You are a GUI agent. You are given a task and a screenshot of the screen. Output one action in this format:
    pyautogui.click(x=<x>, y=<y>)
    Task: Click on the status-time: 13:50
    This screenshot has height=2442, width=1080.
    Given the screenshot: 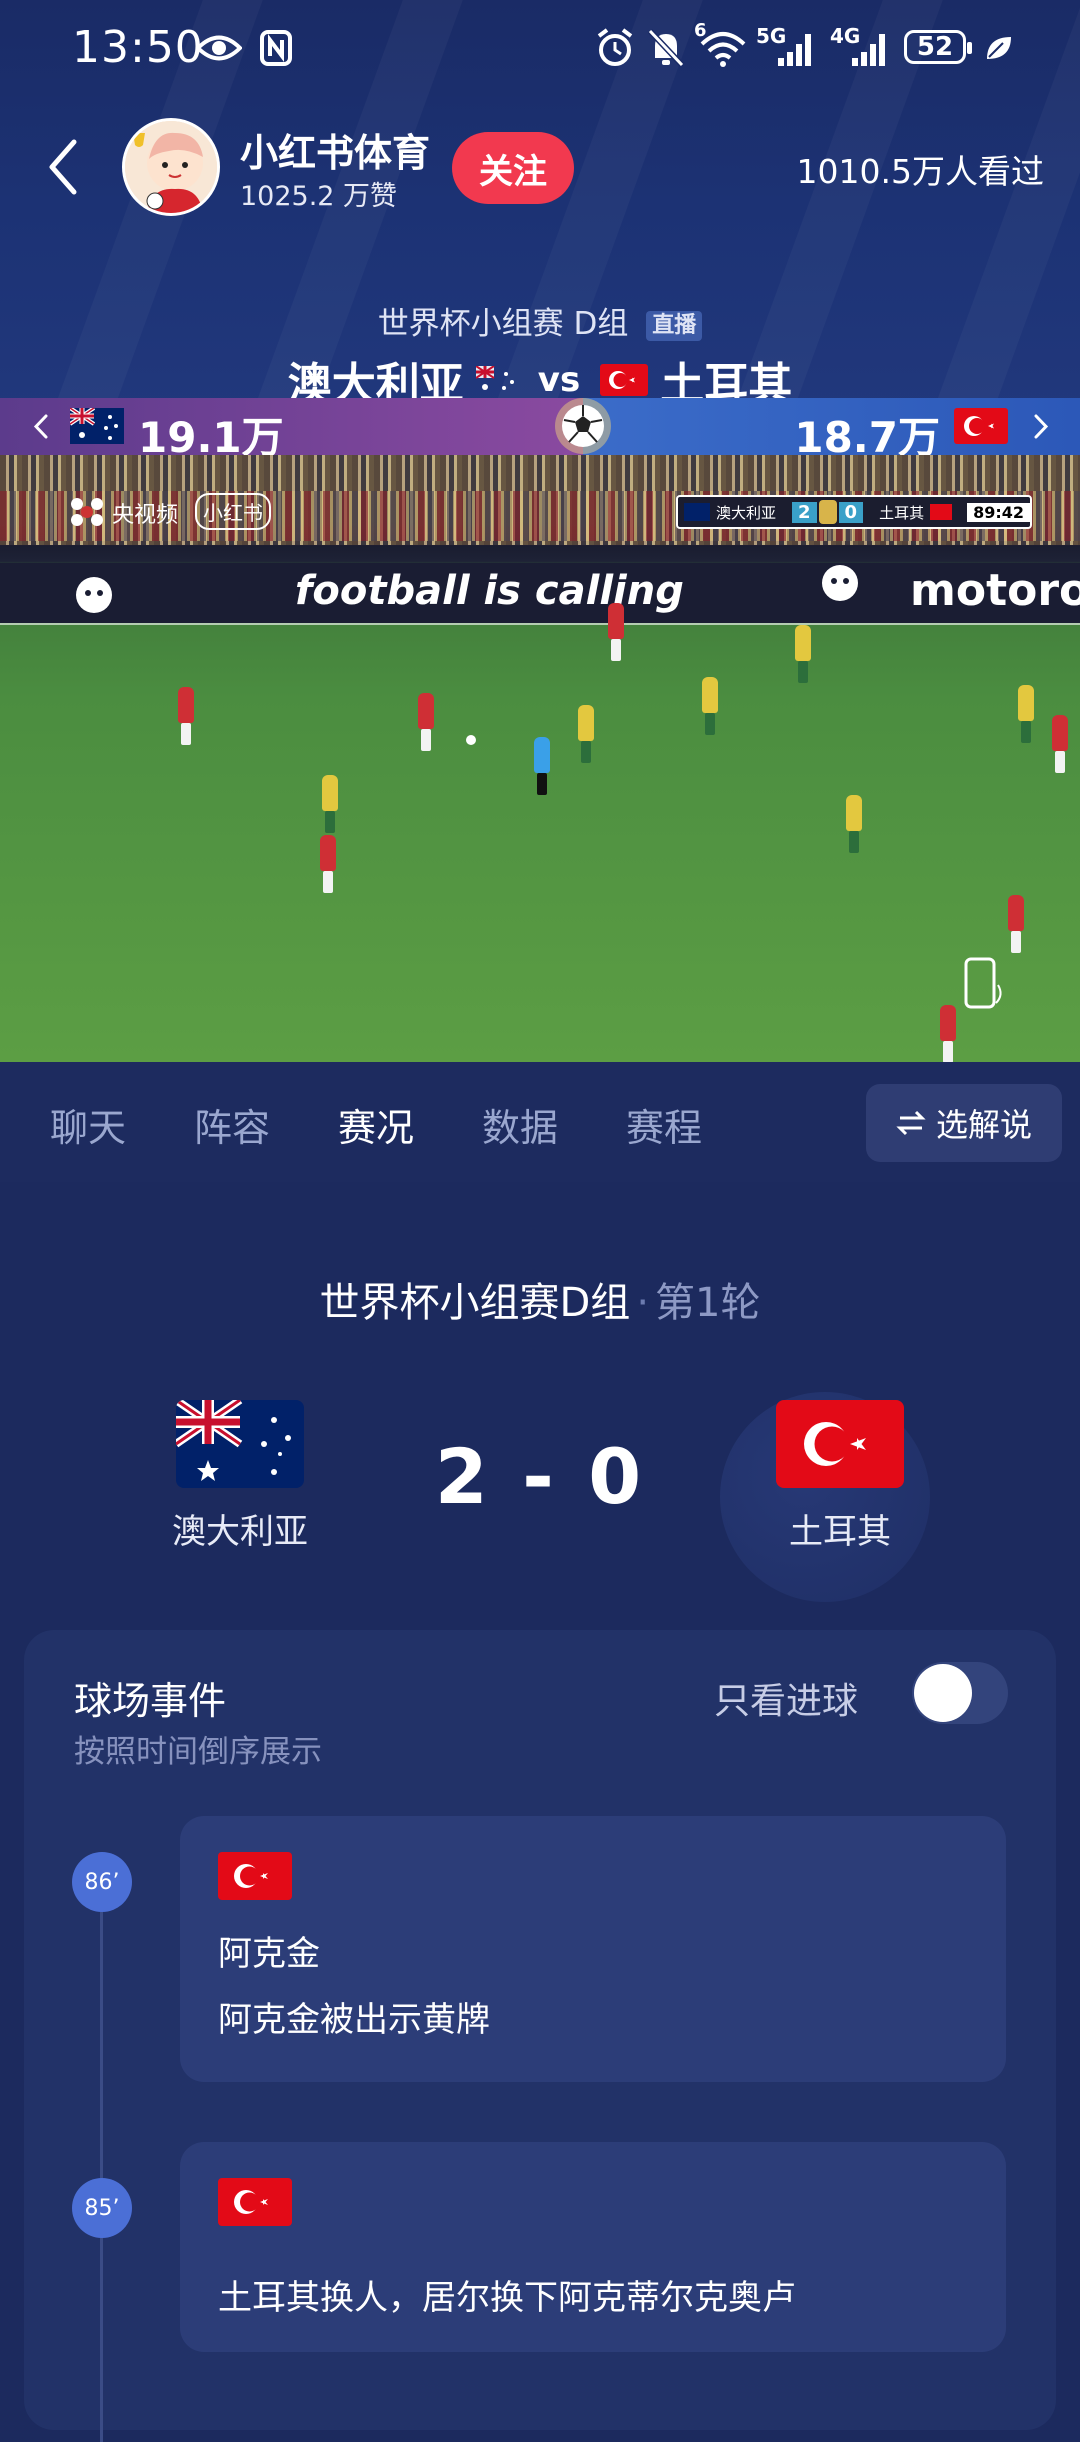 What is the action you would take?
    pyautogui.click(x=138, y=47)
    